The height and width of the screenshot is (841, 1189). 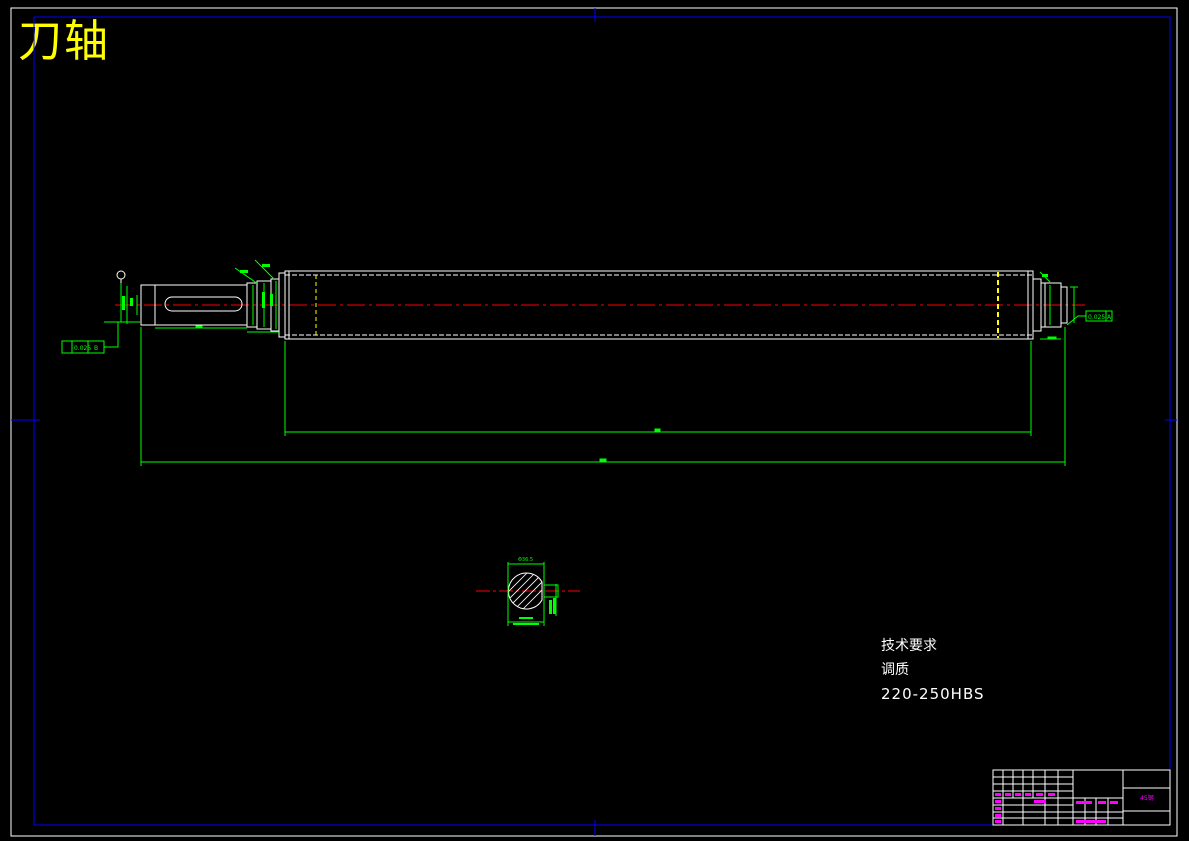 What do you see at coordinates (525, 591) in the screenshot?
I see `section-hatch` at bounding box center [525, 591].